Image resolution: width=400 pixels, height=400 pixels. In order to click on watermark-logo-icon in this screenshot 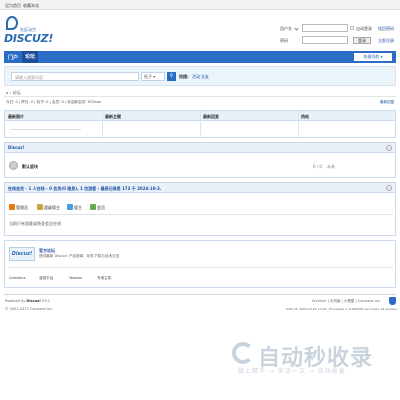, I will do `click(243, 353)`.